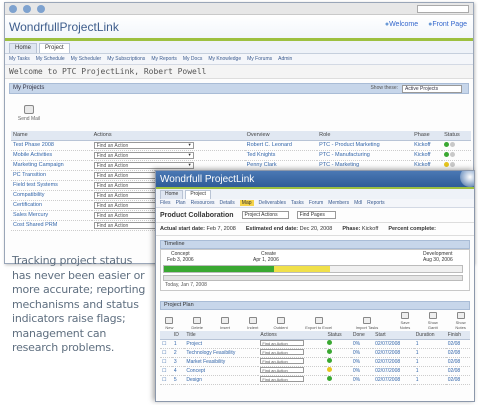  I want to click on project-menu-item: Deliverables, so click(273, 203).